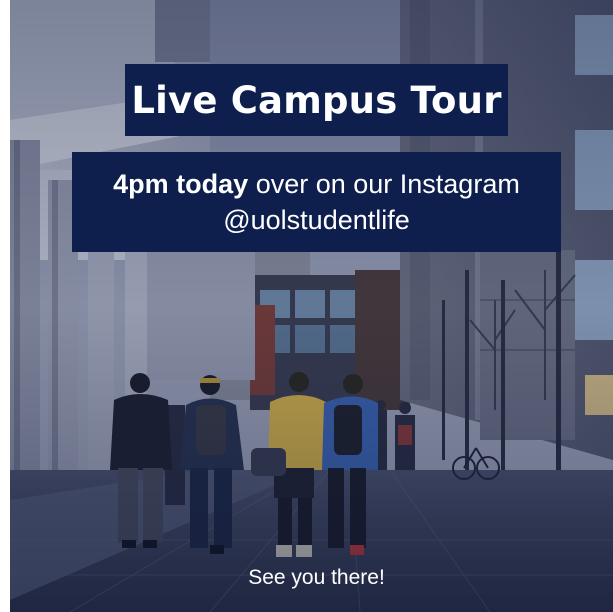  Describe the element at coordinates (384, 184) in the screenshot. I see `event-location: over on our Instagram` at that location.